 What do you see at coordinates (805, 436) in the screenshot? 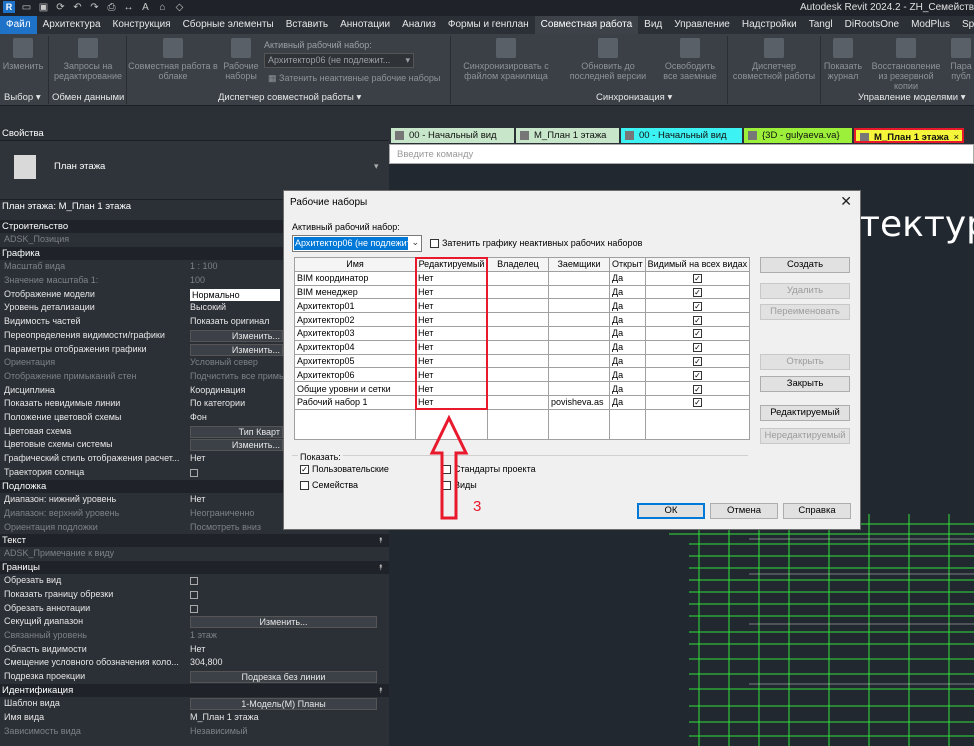
I see `non-editable-button: Нередактируемый` at bounding box center [805, 436].